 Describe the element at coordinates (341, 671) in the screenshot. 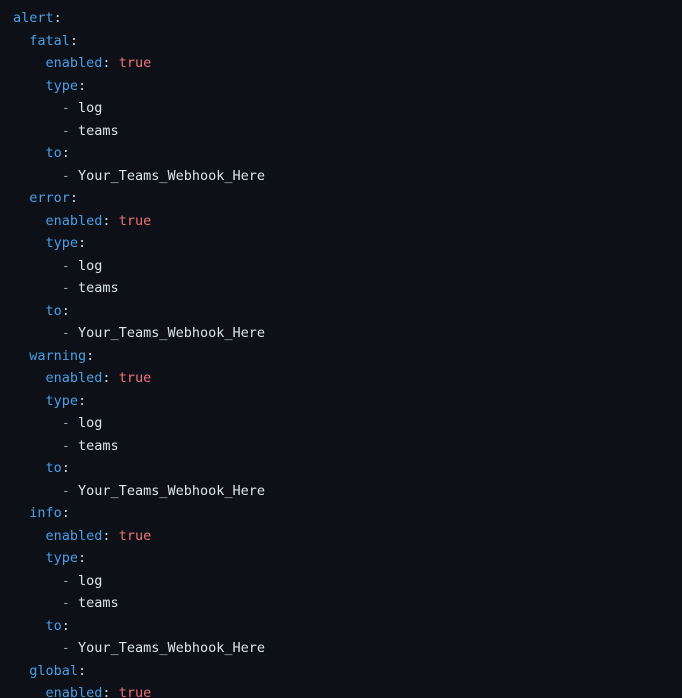

I see `code-line: global:` at that location.